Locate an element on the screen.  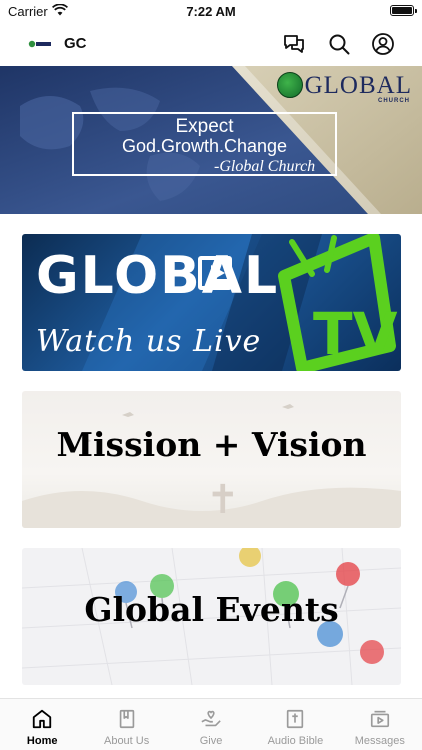
tab-label: Give is located at coordinates (211, 741).